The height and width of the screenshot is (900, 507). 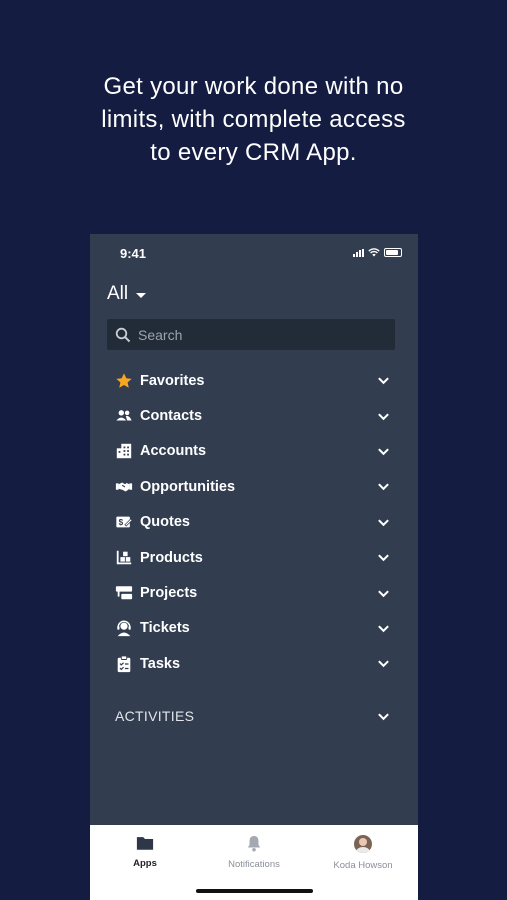 I want to click on menu-item-label: Quotes, so click(x=165, y=522).